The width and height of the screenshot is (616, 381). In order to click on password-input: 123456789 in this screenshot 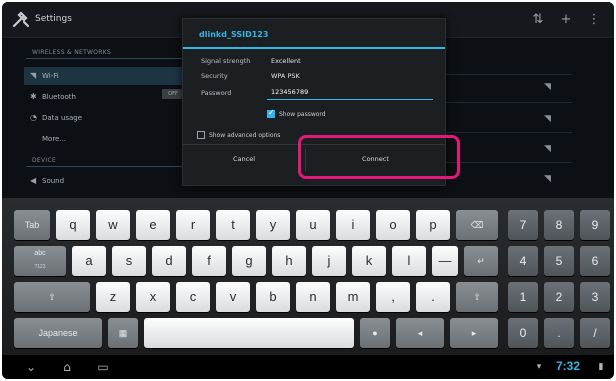, I will do `click(350, 93)`.